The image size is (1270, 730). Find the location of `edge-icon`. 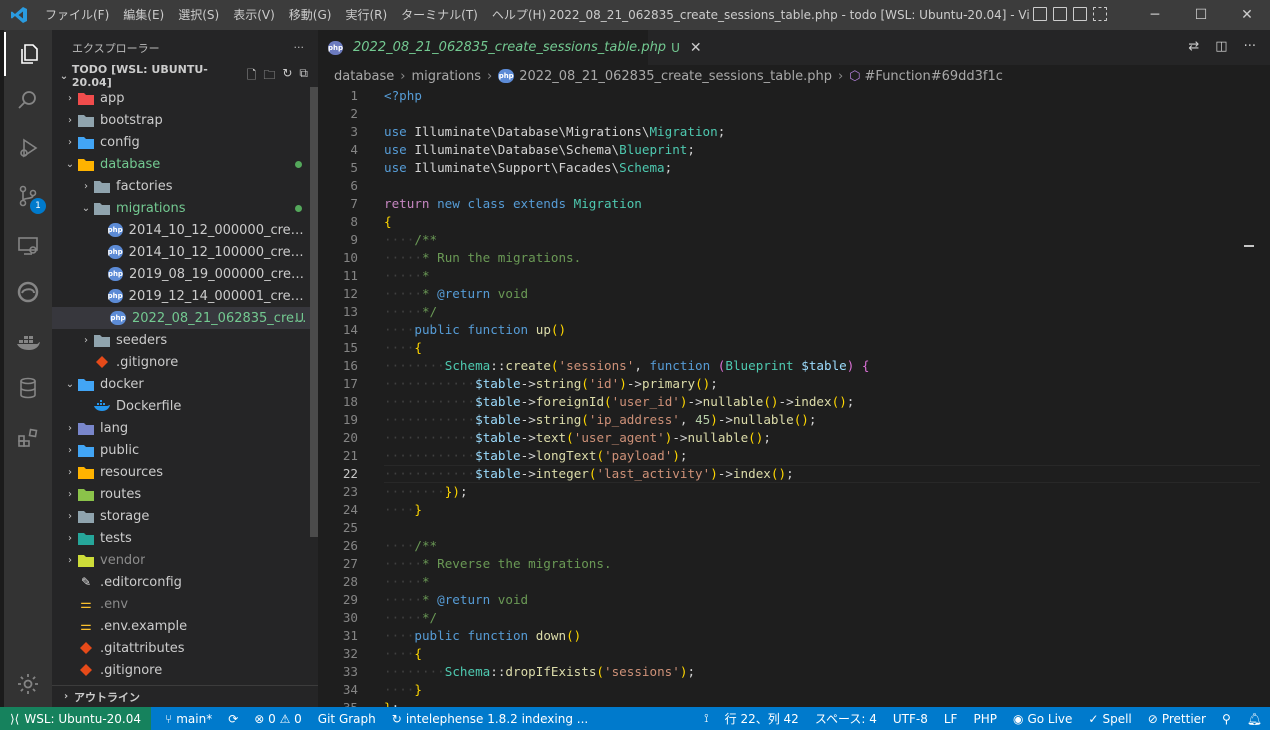

edge-icon is located at coordinates (28, 292).